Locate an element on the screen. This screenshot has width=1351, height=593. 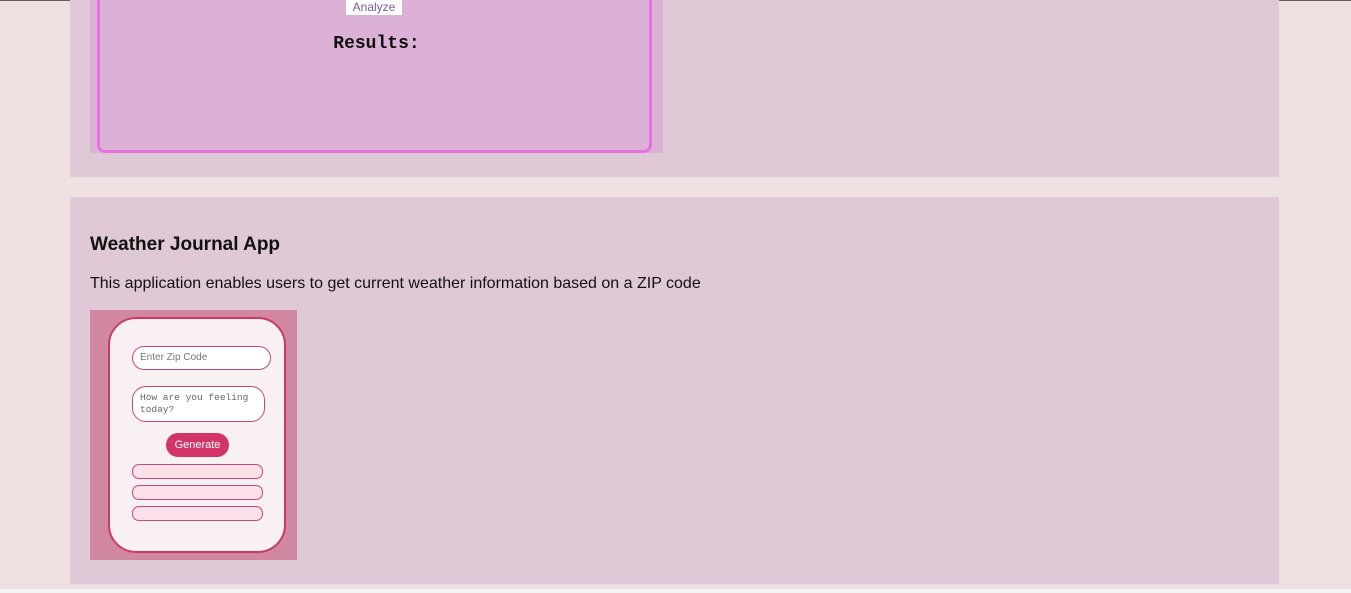
generate-button-preview: Generate is located at coordinates (197, 445).